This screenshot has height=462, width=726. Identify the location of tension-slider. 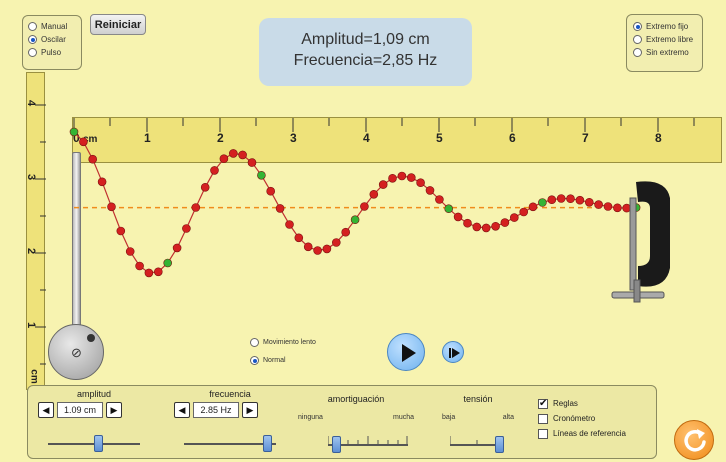
(477, 442).